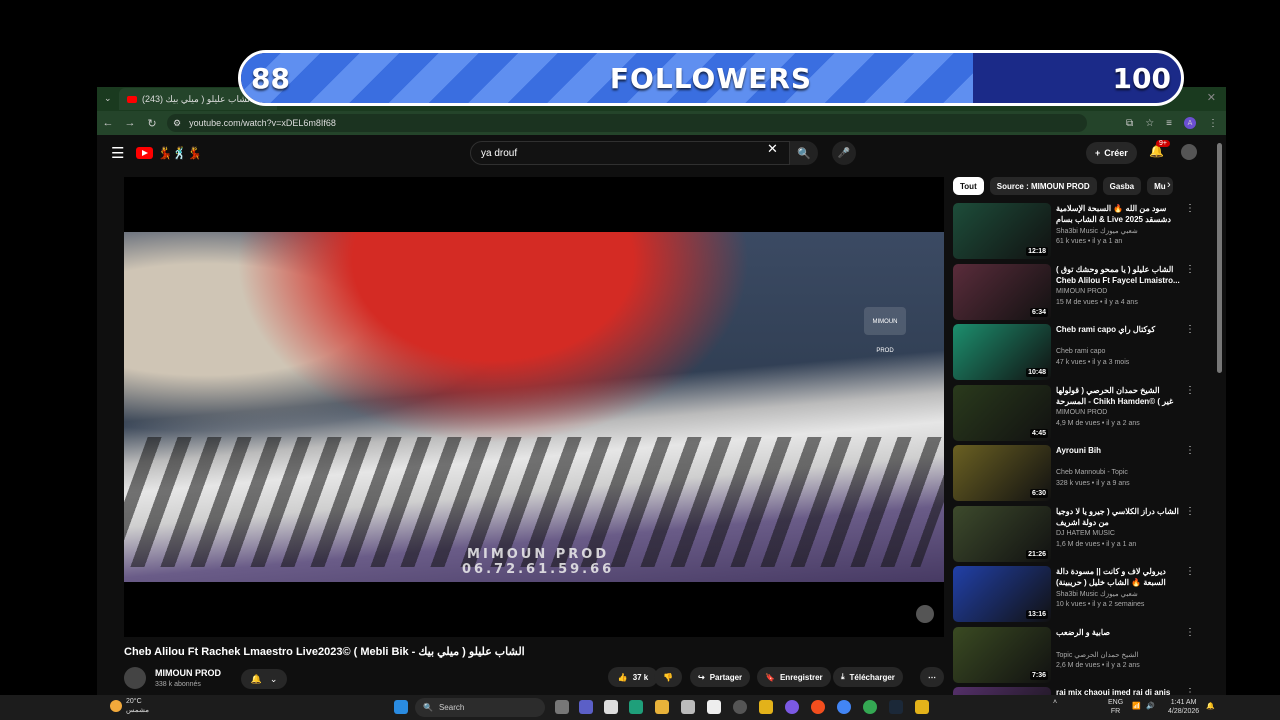 Image resolution: width=1280 pixels, height=720 pixels. Describe the element at coordinates (925, 614) in the screenshot. I see `channel-branding-icon` at that location.